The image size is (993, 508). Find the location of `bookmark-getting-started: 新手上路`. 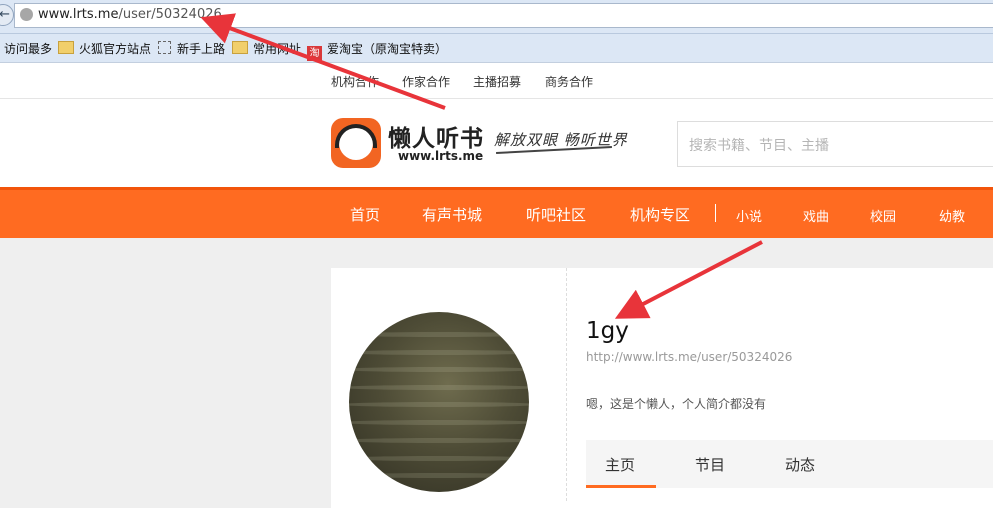

bookmark-getting-started: 新手上路 is located at coordinates (191, 48).